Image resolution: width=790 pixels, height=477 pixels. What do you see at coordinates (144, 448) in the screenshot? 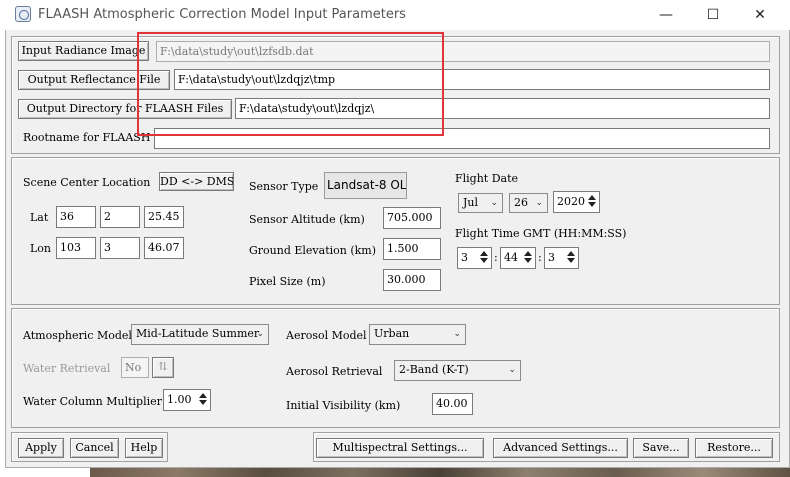
I see `help-button: Help` at bounding box center [144, 448].